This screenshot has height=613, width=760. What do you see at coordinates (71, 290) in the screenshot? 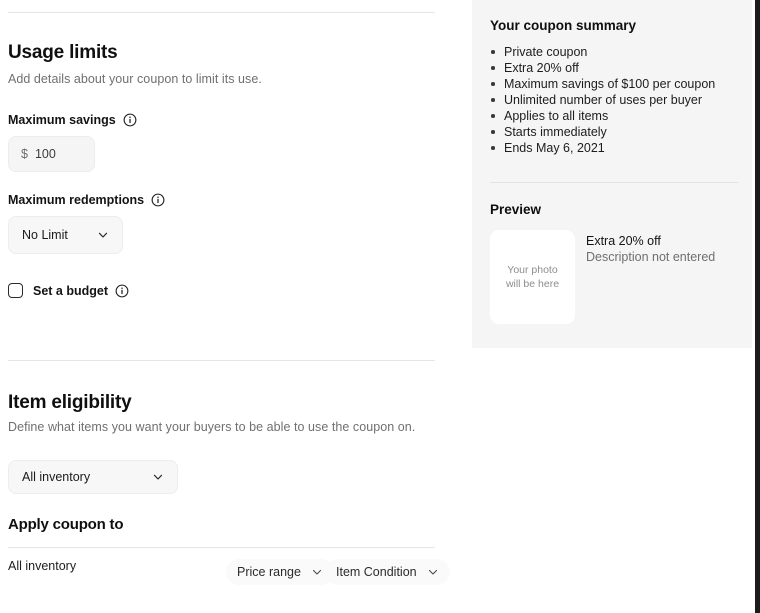
I see `set-a-budget-label-text: Set a budget` at bounding box center [71, 290].